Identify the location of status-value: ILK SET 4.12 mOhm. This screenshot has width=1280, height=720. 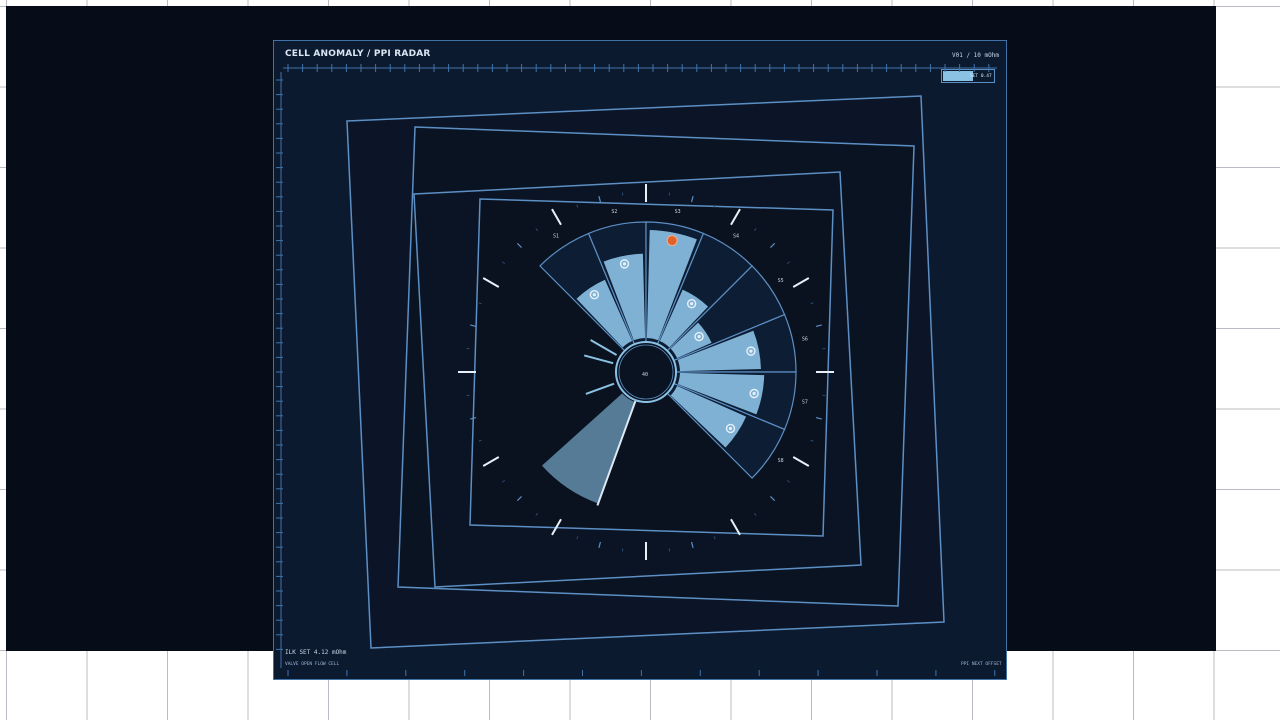
(316, 652).